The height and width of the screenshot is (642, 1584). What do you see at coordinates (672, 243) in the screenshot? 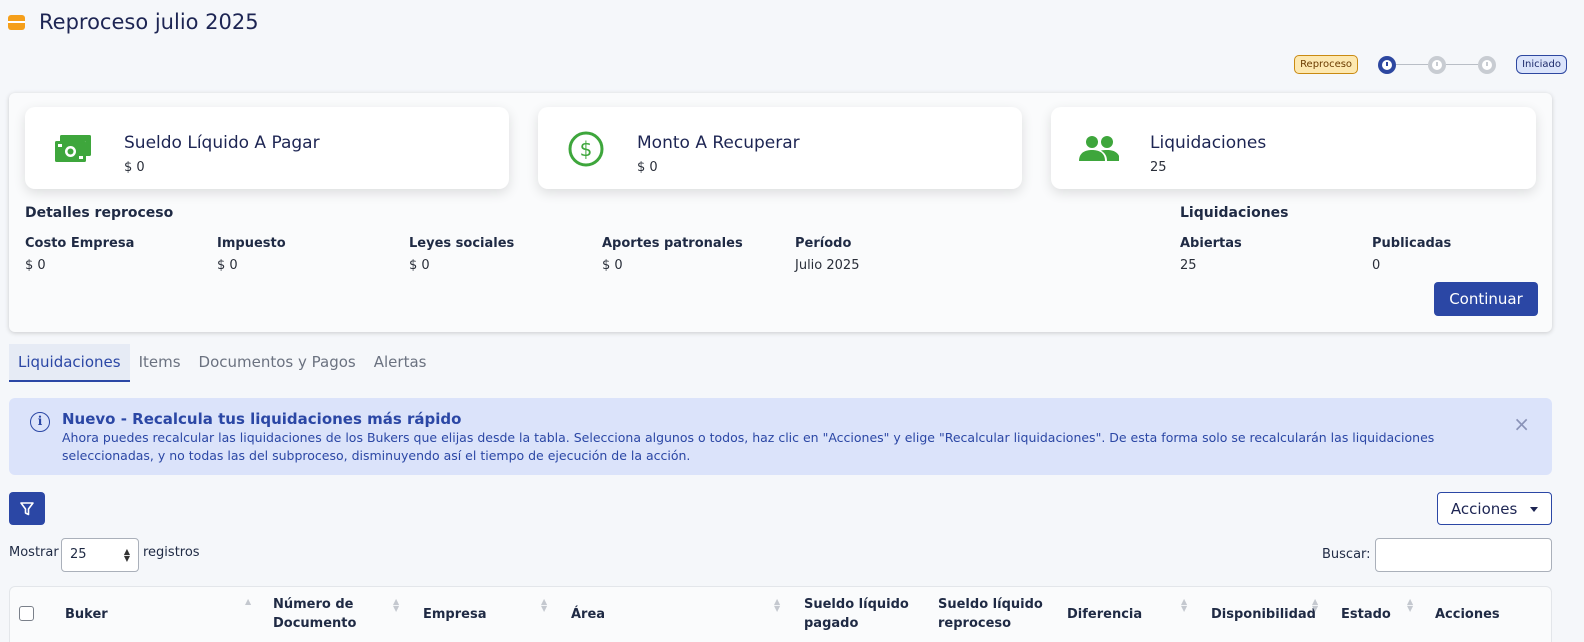
I see `field-label: Aportes patronales` at bounding box center [672, 243].